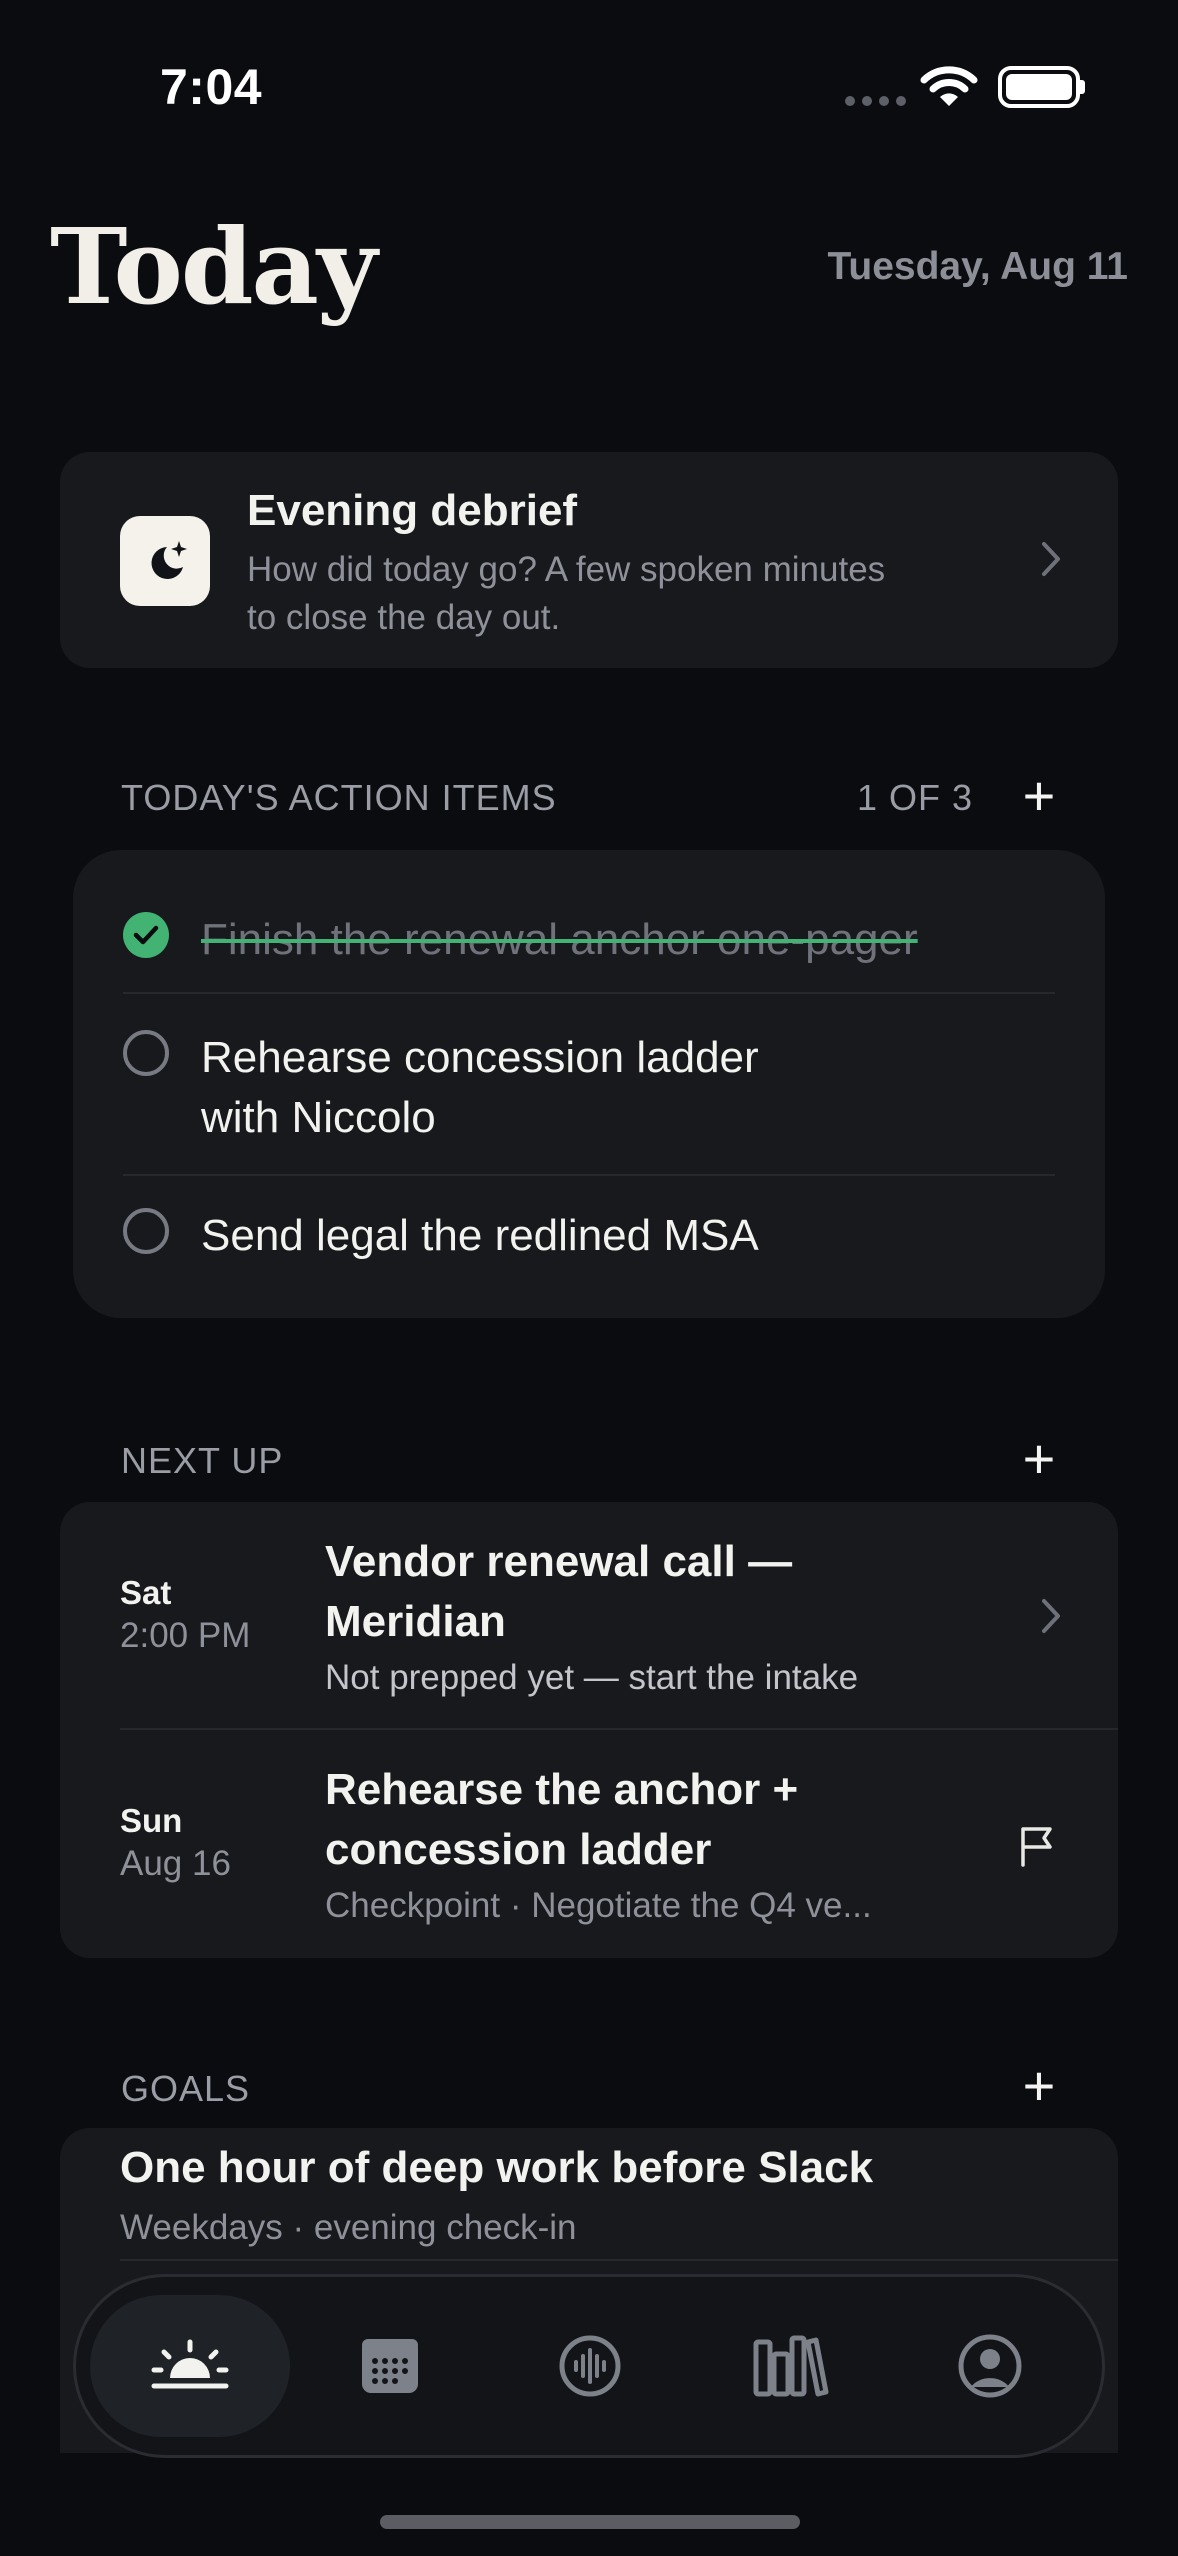  I want to click on tab-today, so click(190, 2366).